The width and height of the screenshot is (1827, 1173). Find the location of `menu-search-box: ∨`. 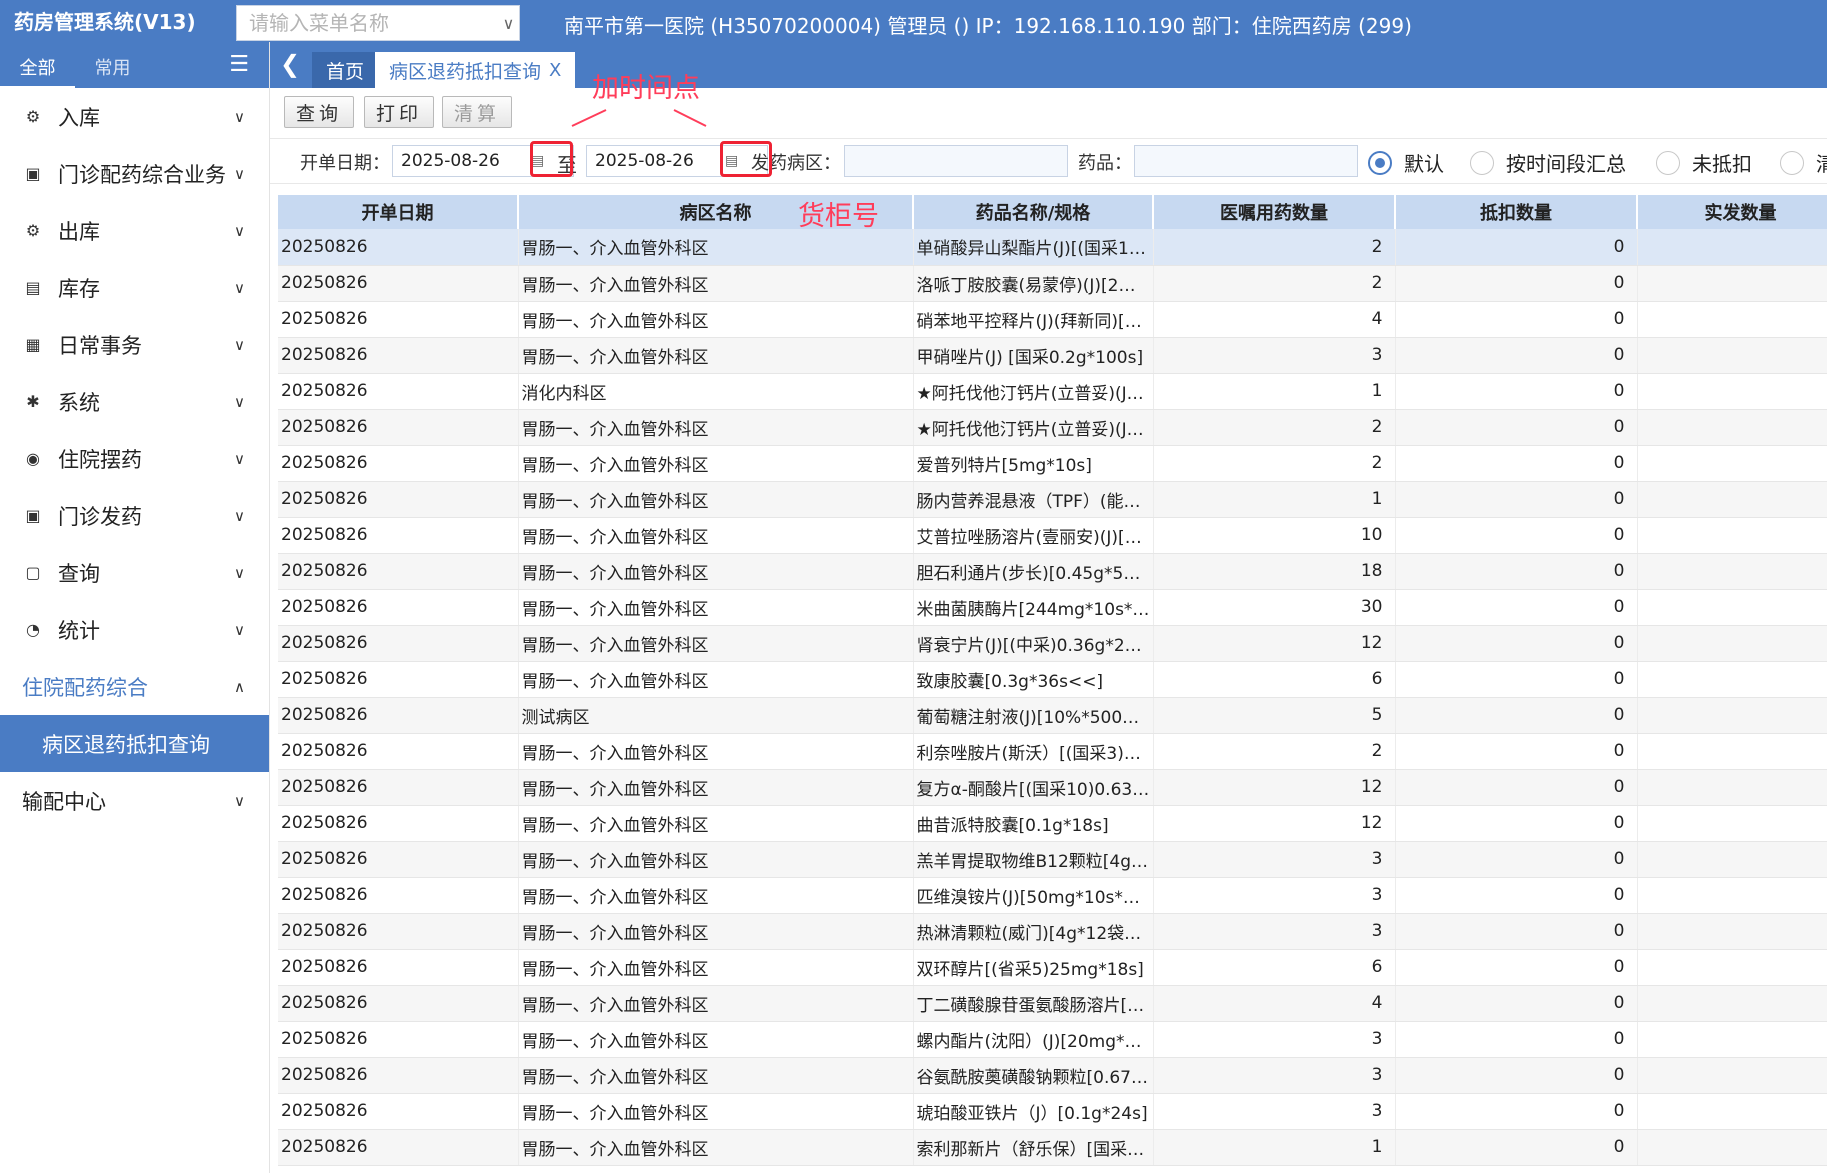

menu-search-box: ∨ is located at coordinates (378, 23).